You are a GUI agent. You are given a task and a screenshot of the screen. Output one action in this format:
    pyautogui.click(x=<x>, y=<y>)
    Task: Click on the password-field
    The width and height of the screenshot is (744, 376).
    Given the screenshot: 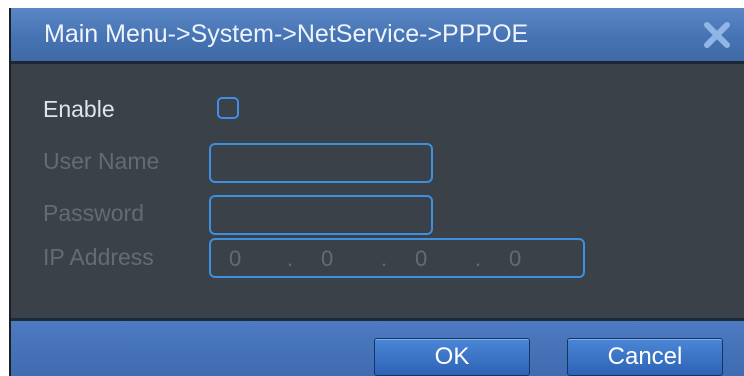 What is the action you would take?
    pyautogui.click(x=321, y=215)
    